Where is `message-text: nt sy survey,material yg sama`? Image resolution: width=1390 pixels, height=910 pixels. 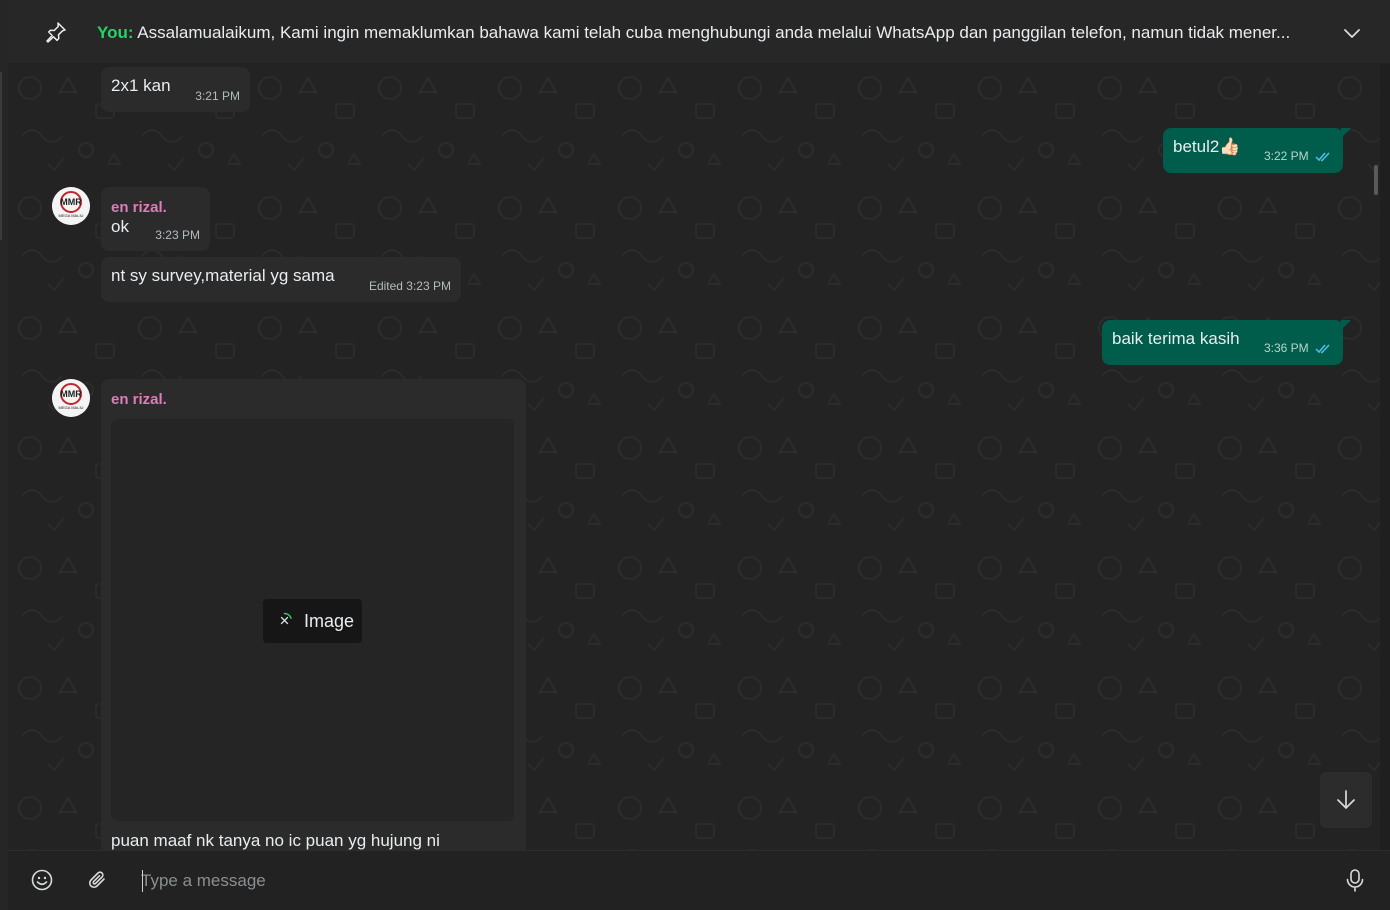 message-text: nt sy survey,material yg sama is located at coordinates (223, 275).